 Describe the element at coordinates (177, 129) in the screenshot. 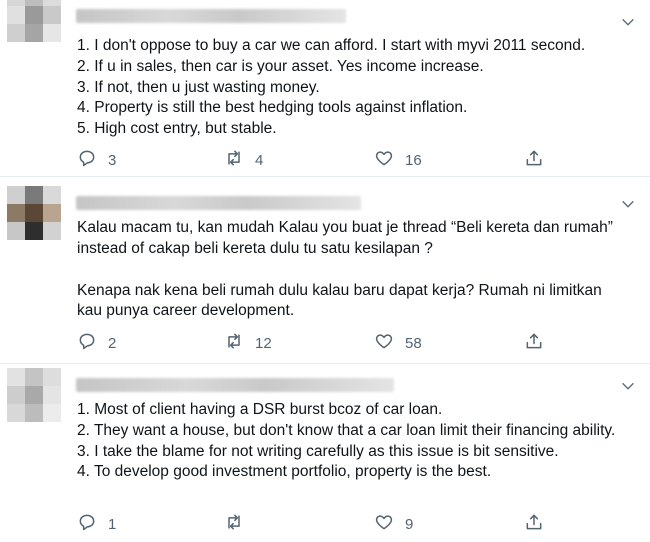

I see `tweet-line: 5. High cost entry, but stable.` at that location.